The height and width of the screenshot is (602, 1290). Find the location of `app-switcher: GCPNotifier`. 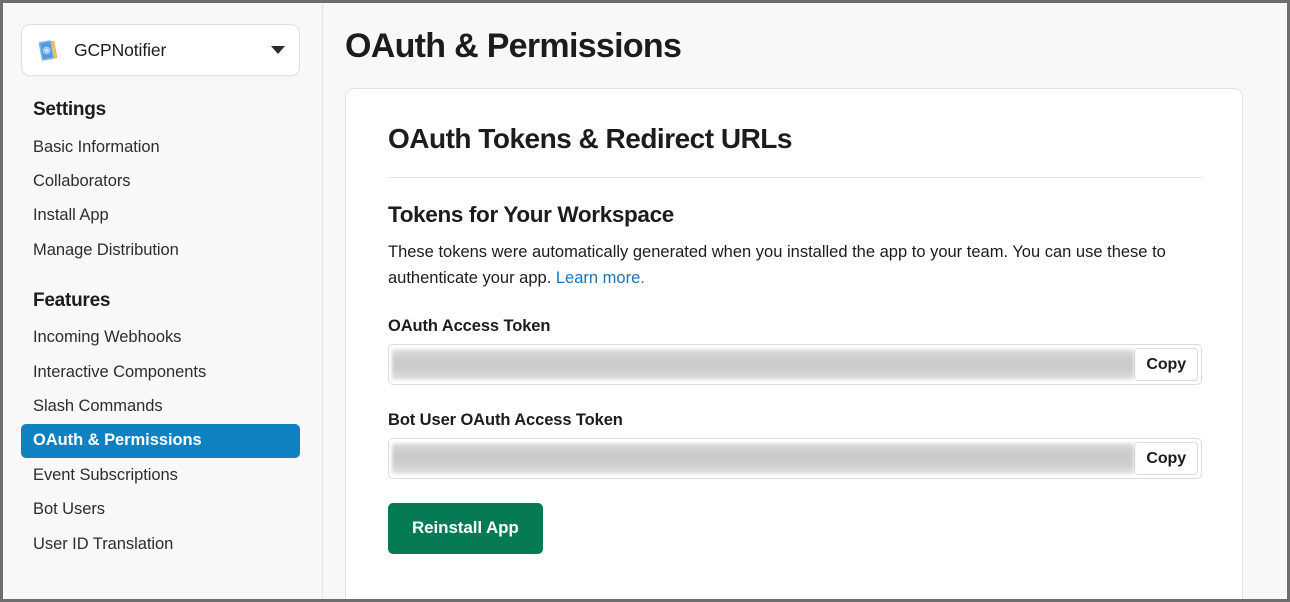

app-switcher: GCPNotifier is located at coordinates (160, 50).